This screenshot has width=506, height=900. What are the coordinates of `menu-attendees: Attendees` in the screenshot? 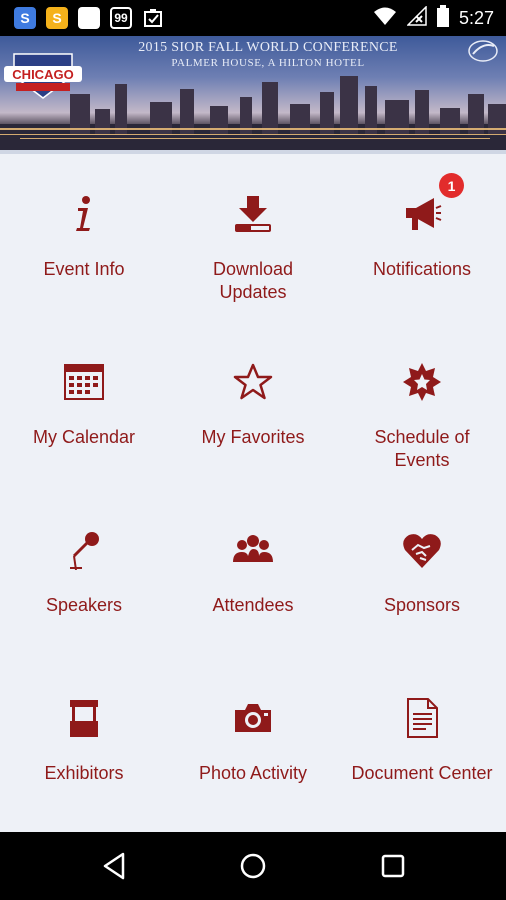 It's located at (253, 574).